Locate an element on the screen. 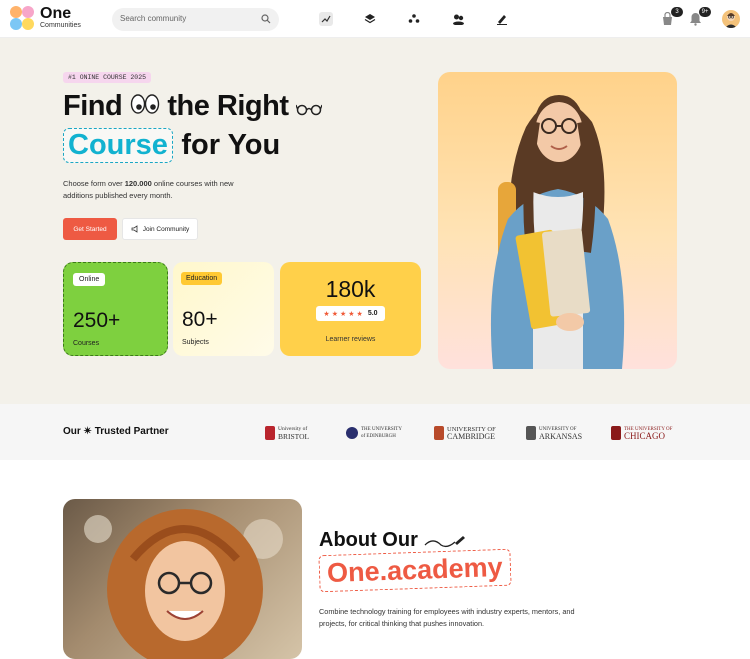 The height and width of the screenshot is (659, 750). glasses-icon is located at coordinates (309, 107).